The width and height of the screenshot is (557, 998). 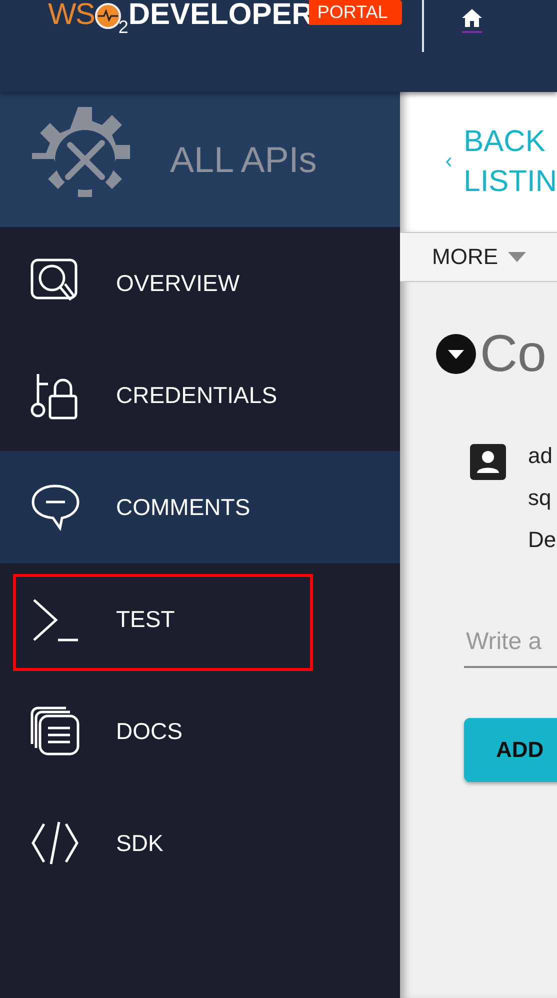 What do you see at coordinates (200, 731) in the screenshot?
I see `sidebar-item: DOCS` at bounding box center [200, 731].